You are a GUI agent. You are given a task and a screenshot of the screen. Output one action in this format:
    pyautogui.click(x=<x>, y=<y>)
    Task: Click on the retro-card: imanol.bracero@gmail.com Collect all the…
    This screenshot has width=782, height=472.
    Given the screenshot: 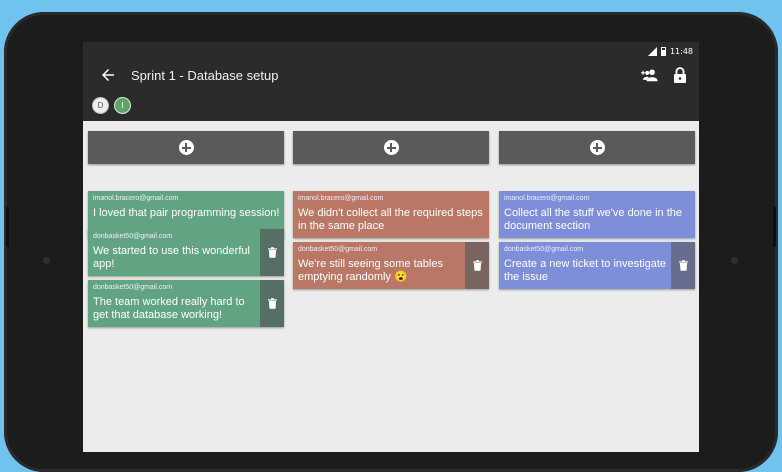 What is the action you would take?
    pyautogui.click(x=597, y=214)
    